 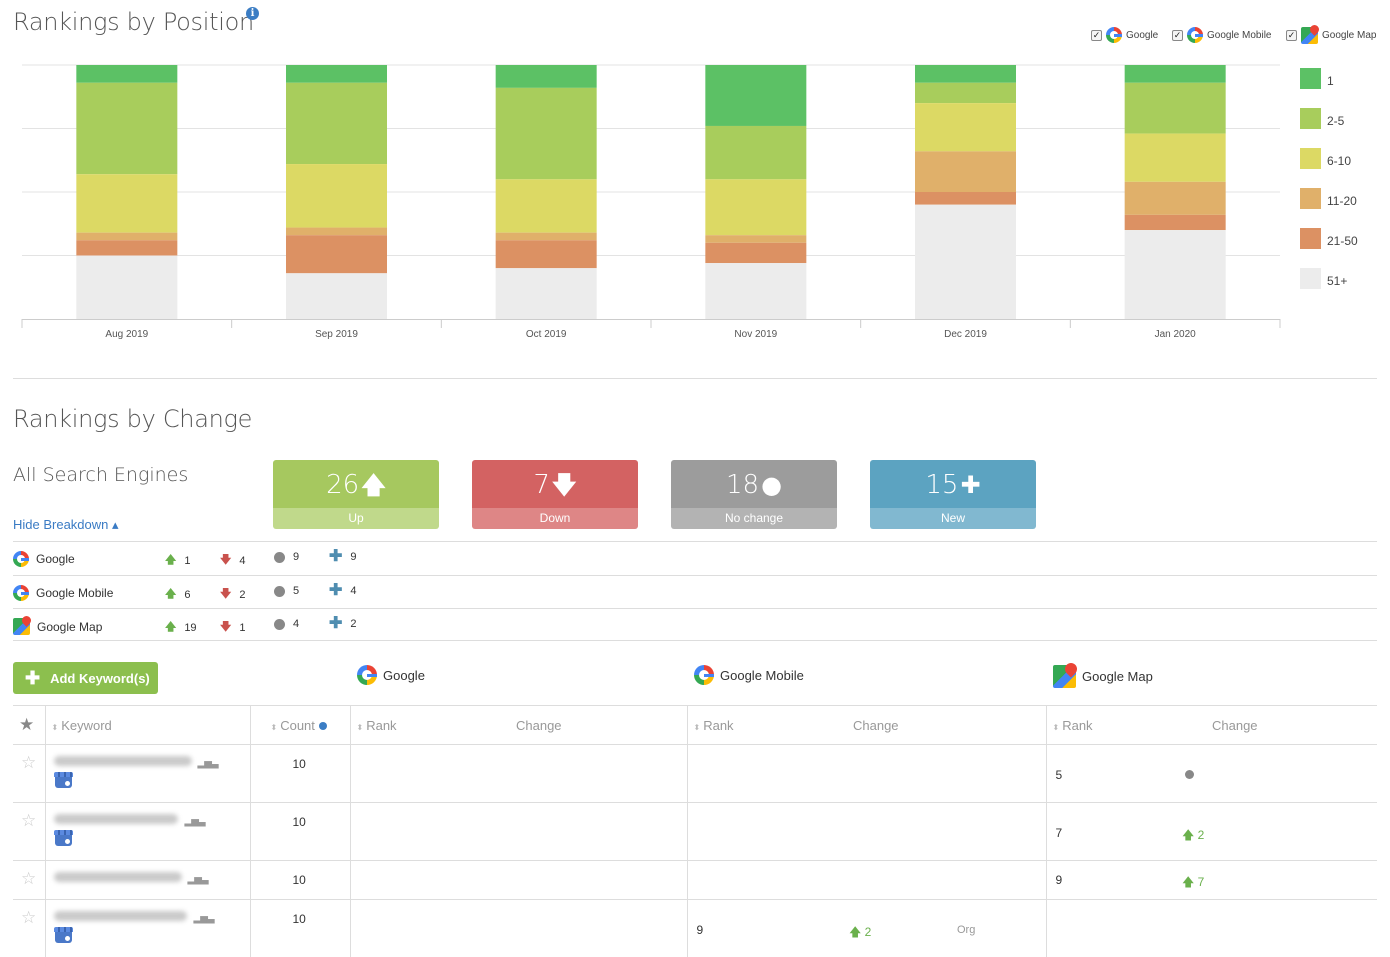 What do you see at coordinates (1177, 35) in the screenshot?
I see `checkbox-google-mobile: ✓` at bounding box center [1177, 35].